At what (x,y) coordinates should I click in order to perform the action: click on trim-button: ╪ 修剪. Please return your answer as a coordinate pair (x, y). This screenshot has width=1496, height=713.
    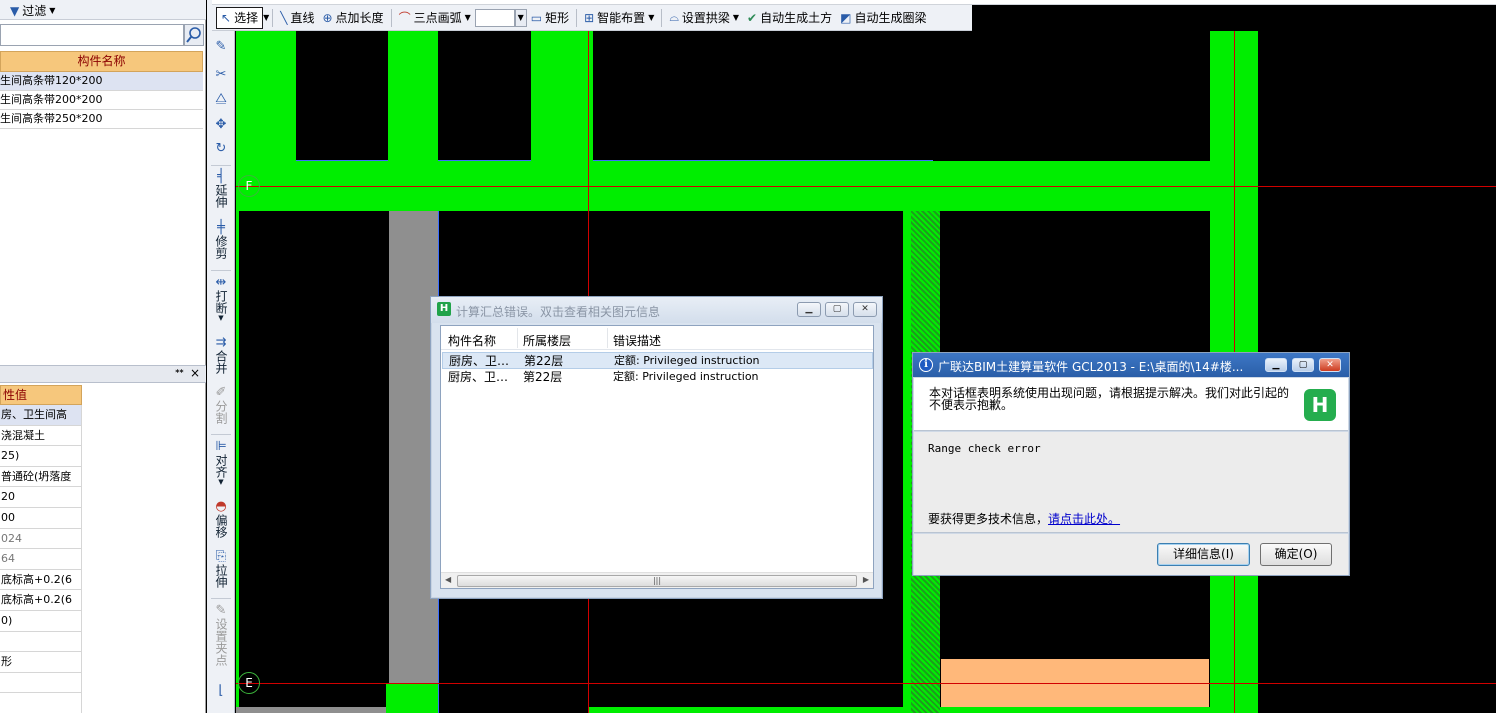
    Looking at the image, I should click on (221, 240).